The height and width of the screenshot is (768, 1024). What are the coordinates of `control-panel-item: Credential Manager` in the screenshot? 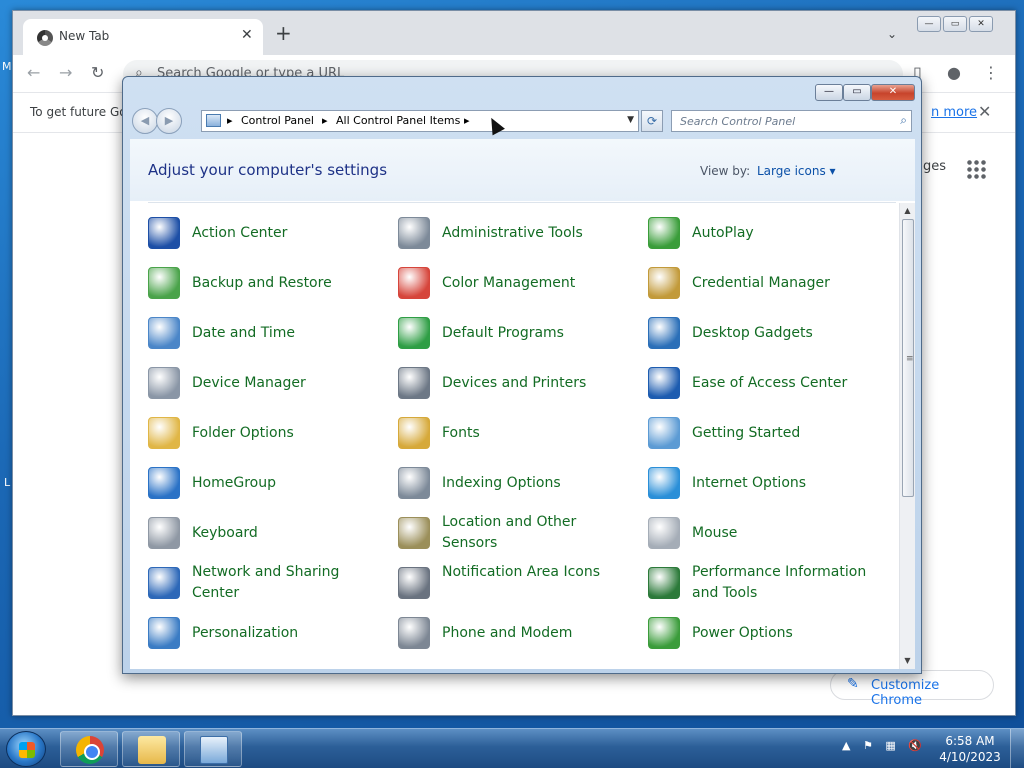 It's located at (768, 283).